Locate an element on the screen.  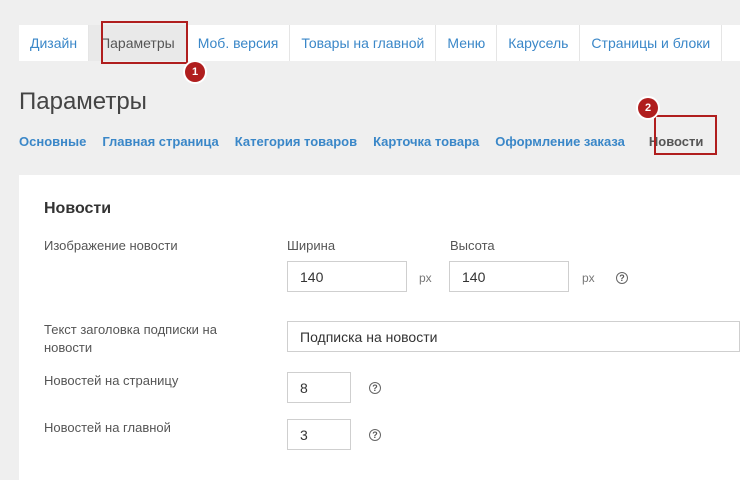
section-title: Новости is located at coordinates (78, 208).